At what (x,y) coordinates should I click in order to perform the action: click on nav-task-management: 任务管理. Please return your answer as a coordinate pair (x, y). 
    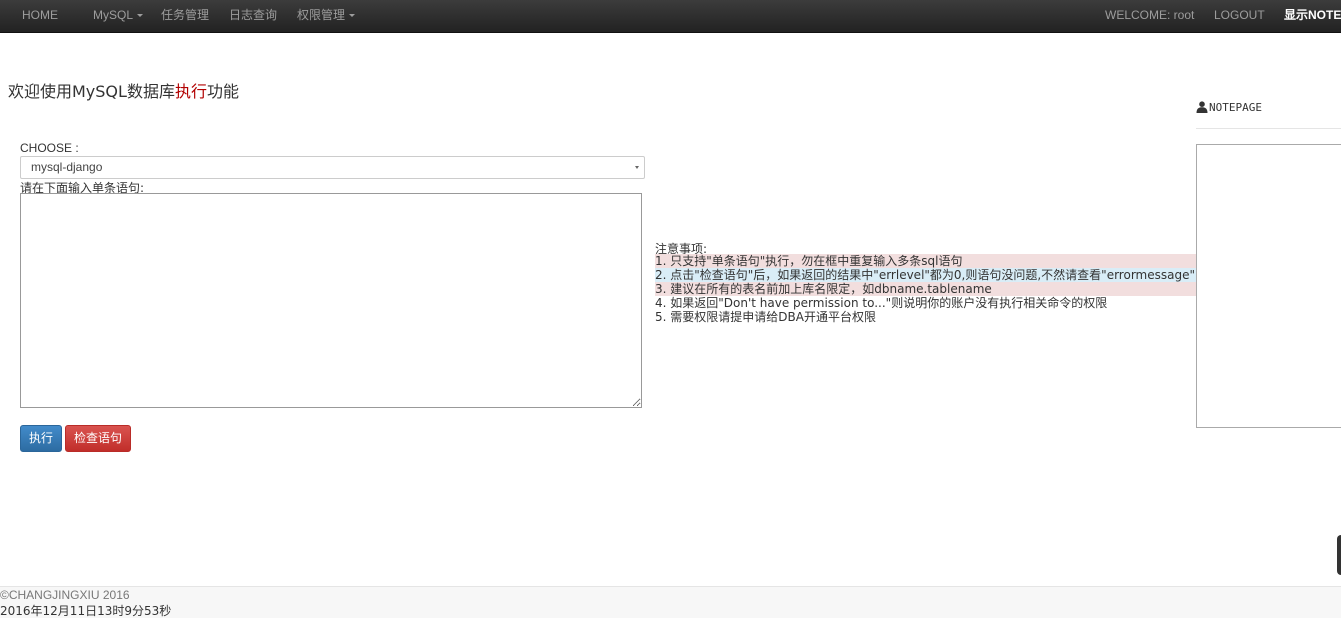
    Looking at the image, I should click on (185, 16).